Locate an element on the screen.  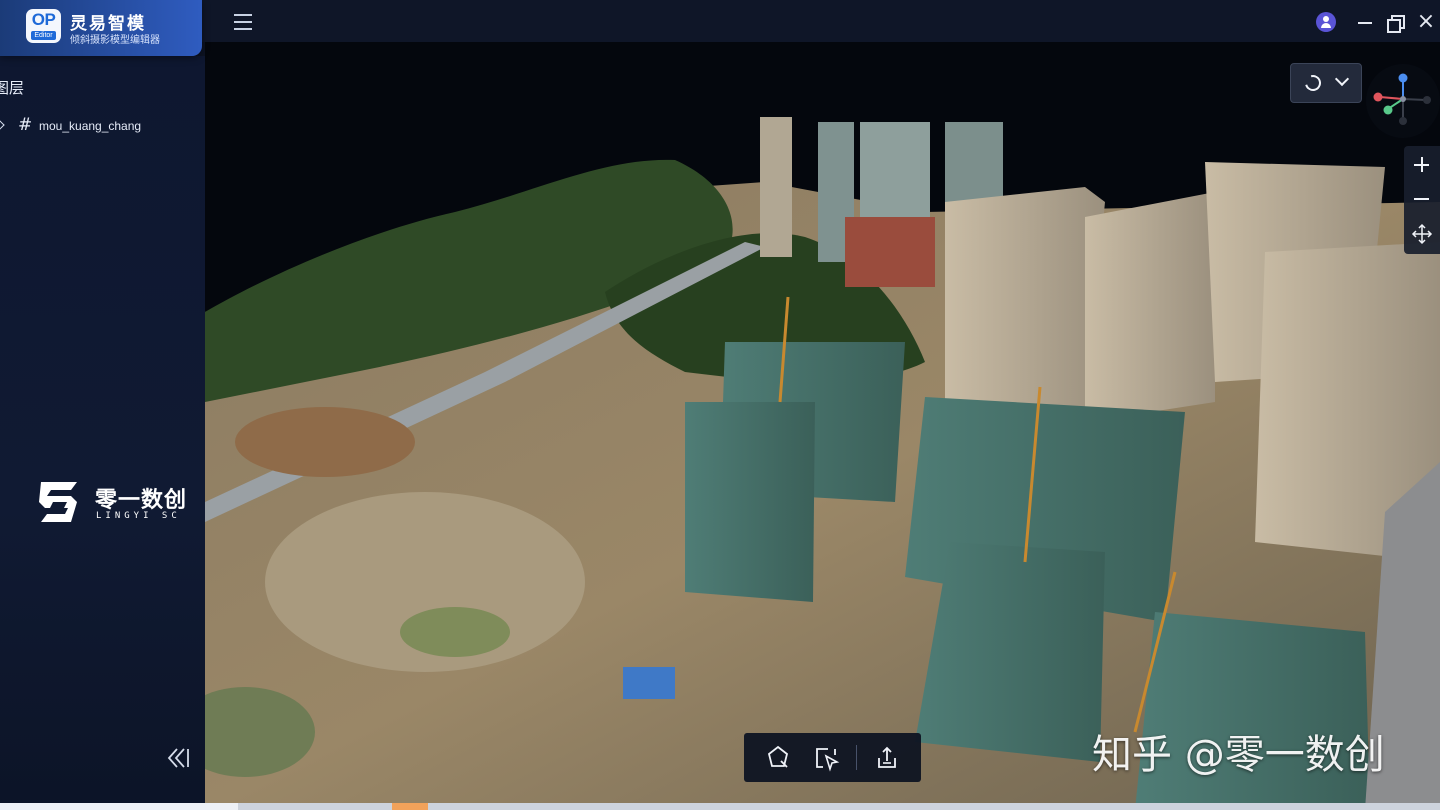
logo-text: OP is located at coordinates (43, 19).